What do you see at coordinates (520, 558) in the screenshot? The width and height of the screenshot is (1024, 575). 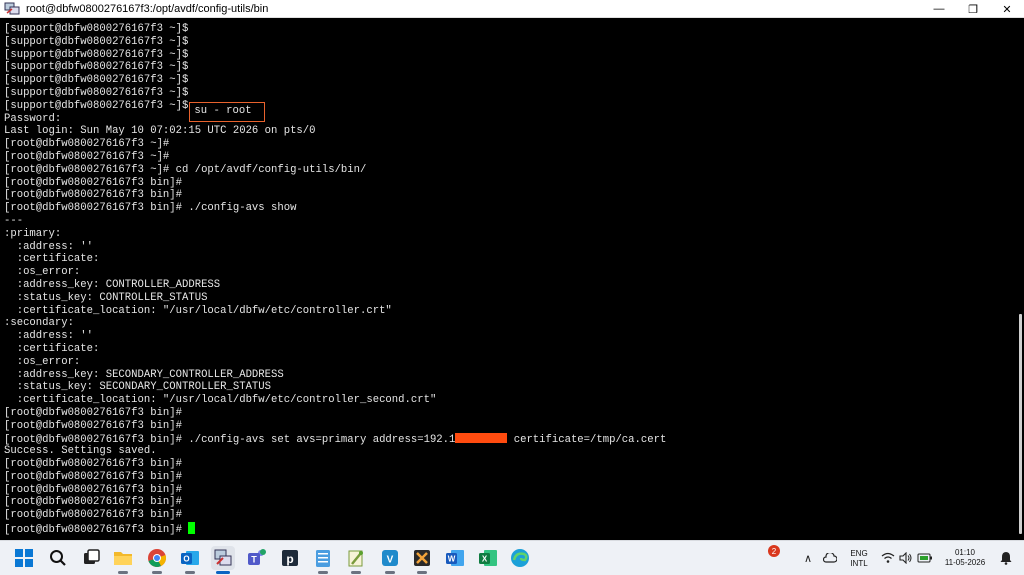 I see `edge-icon` at bounding box center [520, 558].